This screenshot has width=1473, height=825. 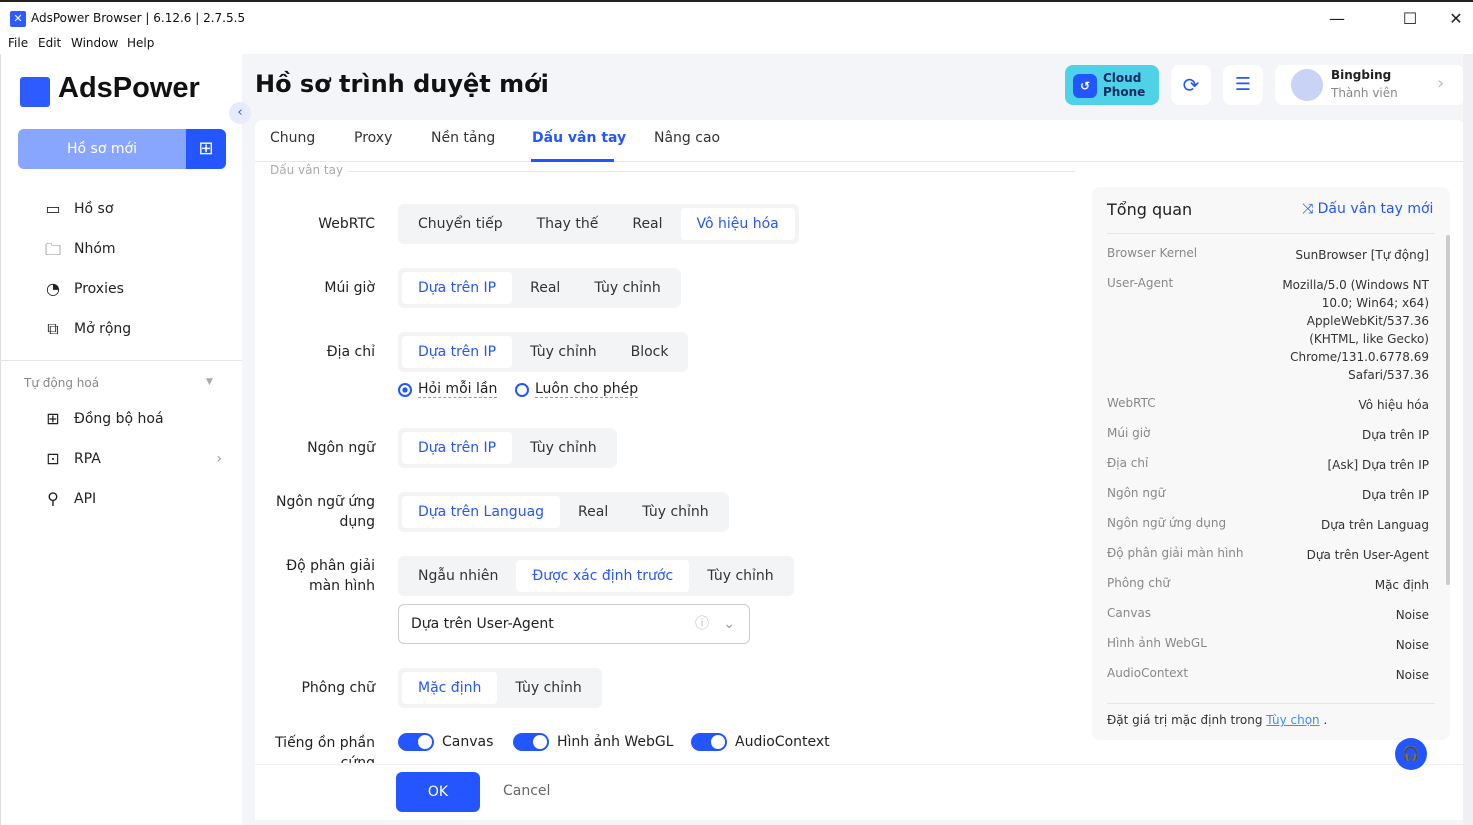 I want to click on overview-key: Browser Kernel, so click(x=1152, y=253).